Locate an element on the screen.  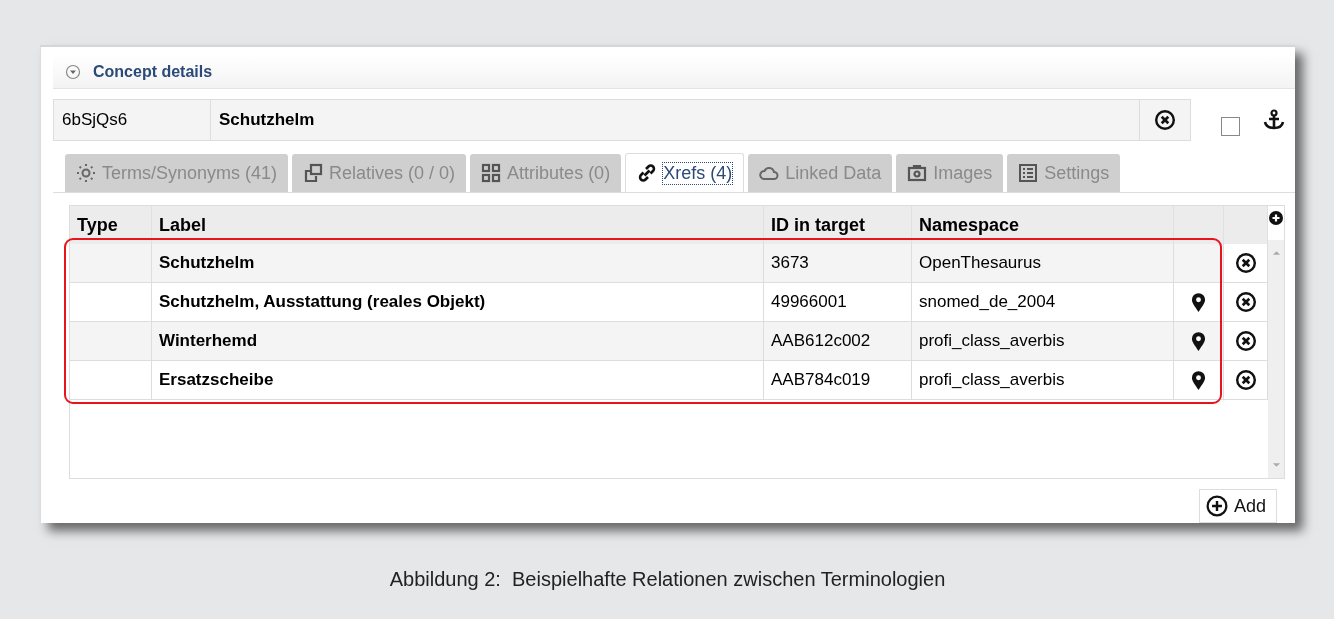
add-icon is located at coordinates (1276, 218).